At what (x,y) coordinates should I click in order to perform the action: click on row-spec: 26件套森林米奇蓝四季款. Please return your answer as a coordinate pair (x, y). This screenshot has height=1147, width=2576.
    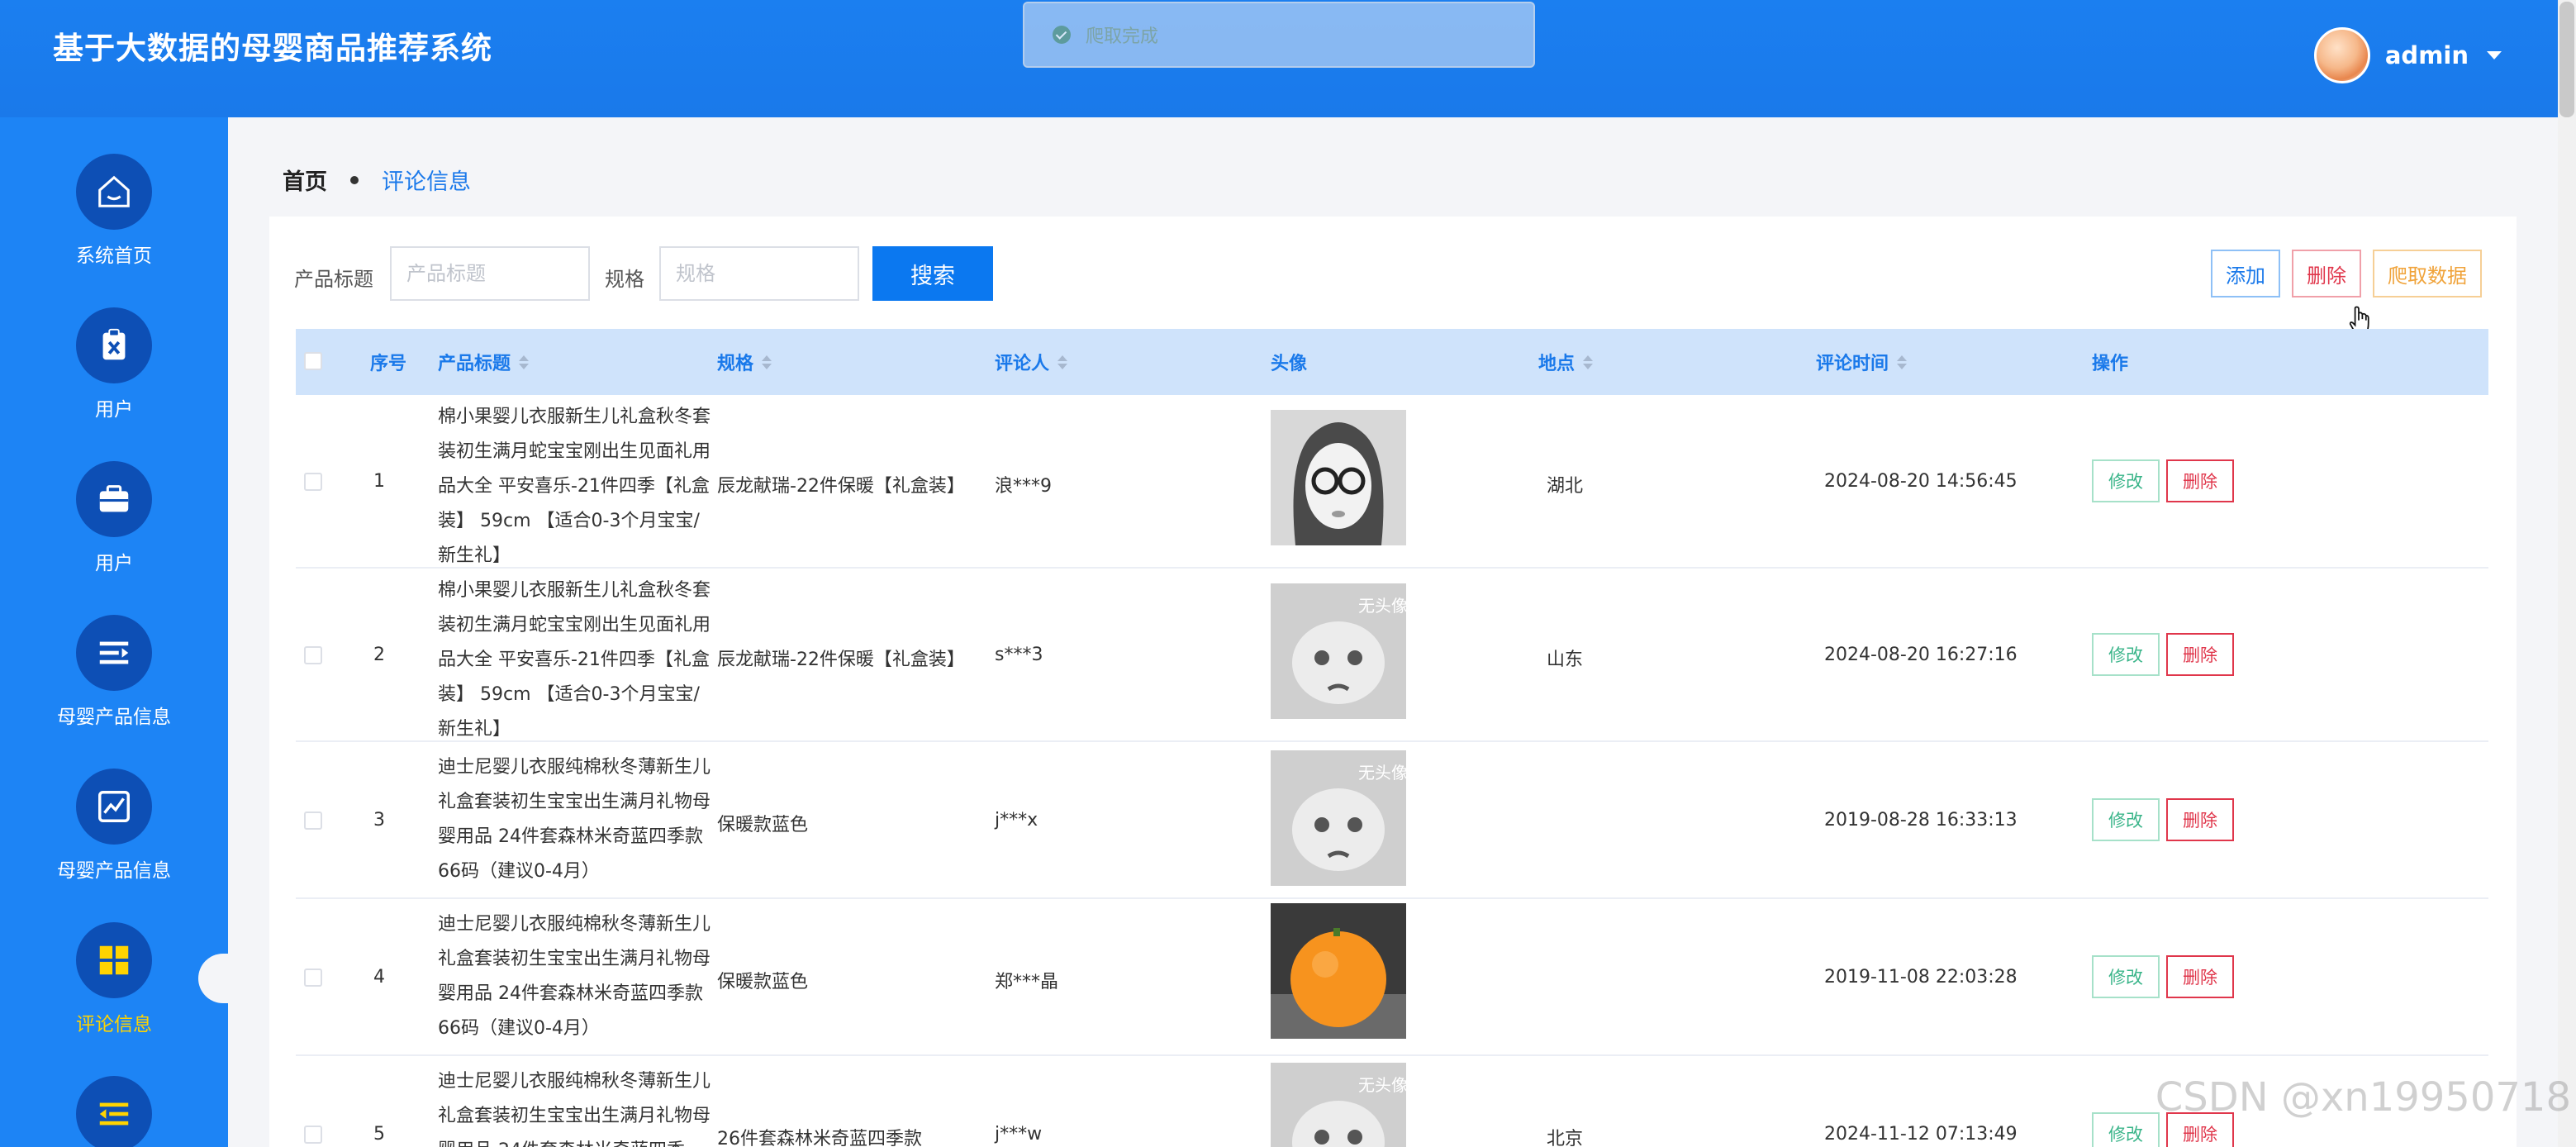
    Looking at the image, I should click on (819, 1138).